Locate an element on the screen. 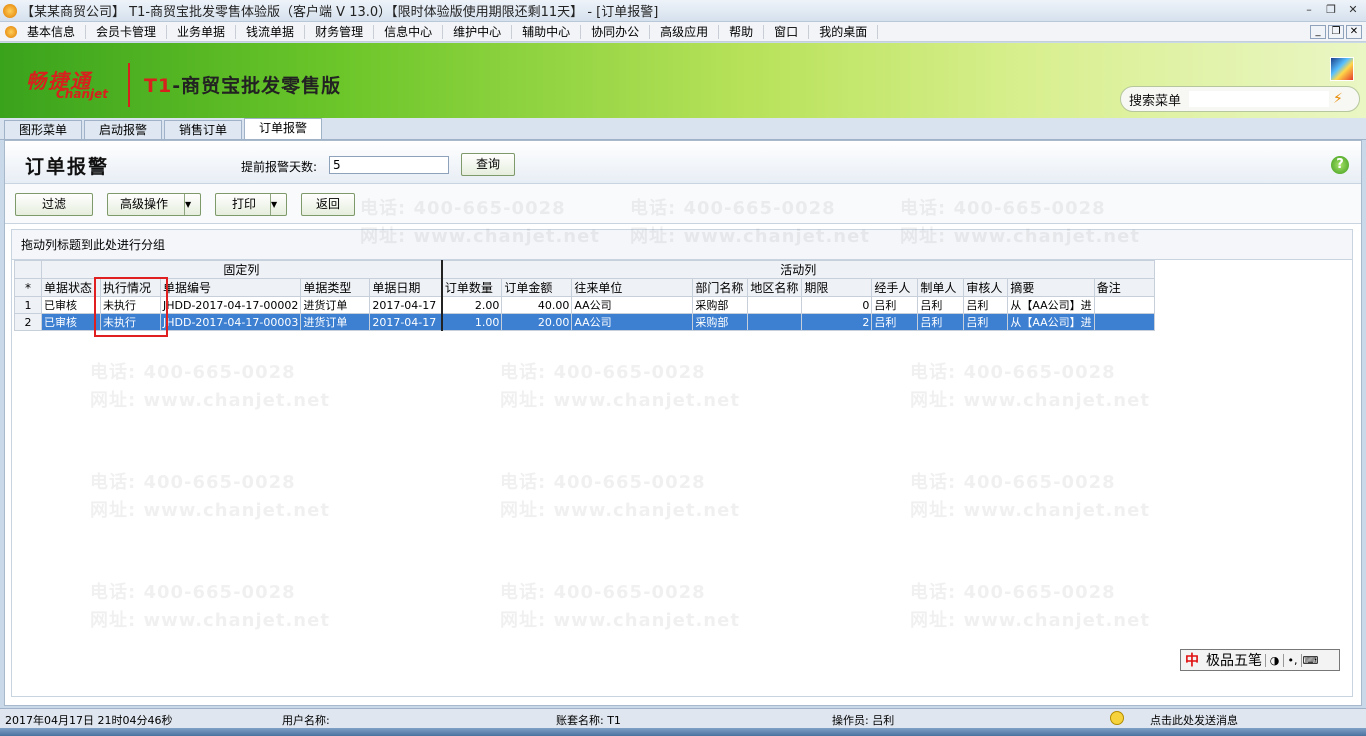 The height and width of the screenshot is (736, 1366). cell-term: 2 is located at coordinates (837, 322).